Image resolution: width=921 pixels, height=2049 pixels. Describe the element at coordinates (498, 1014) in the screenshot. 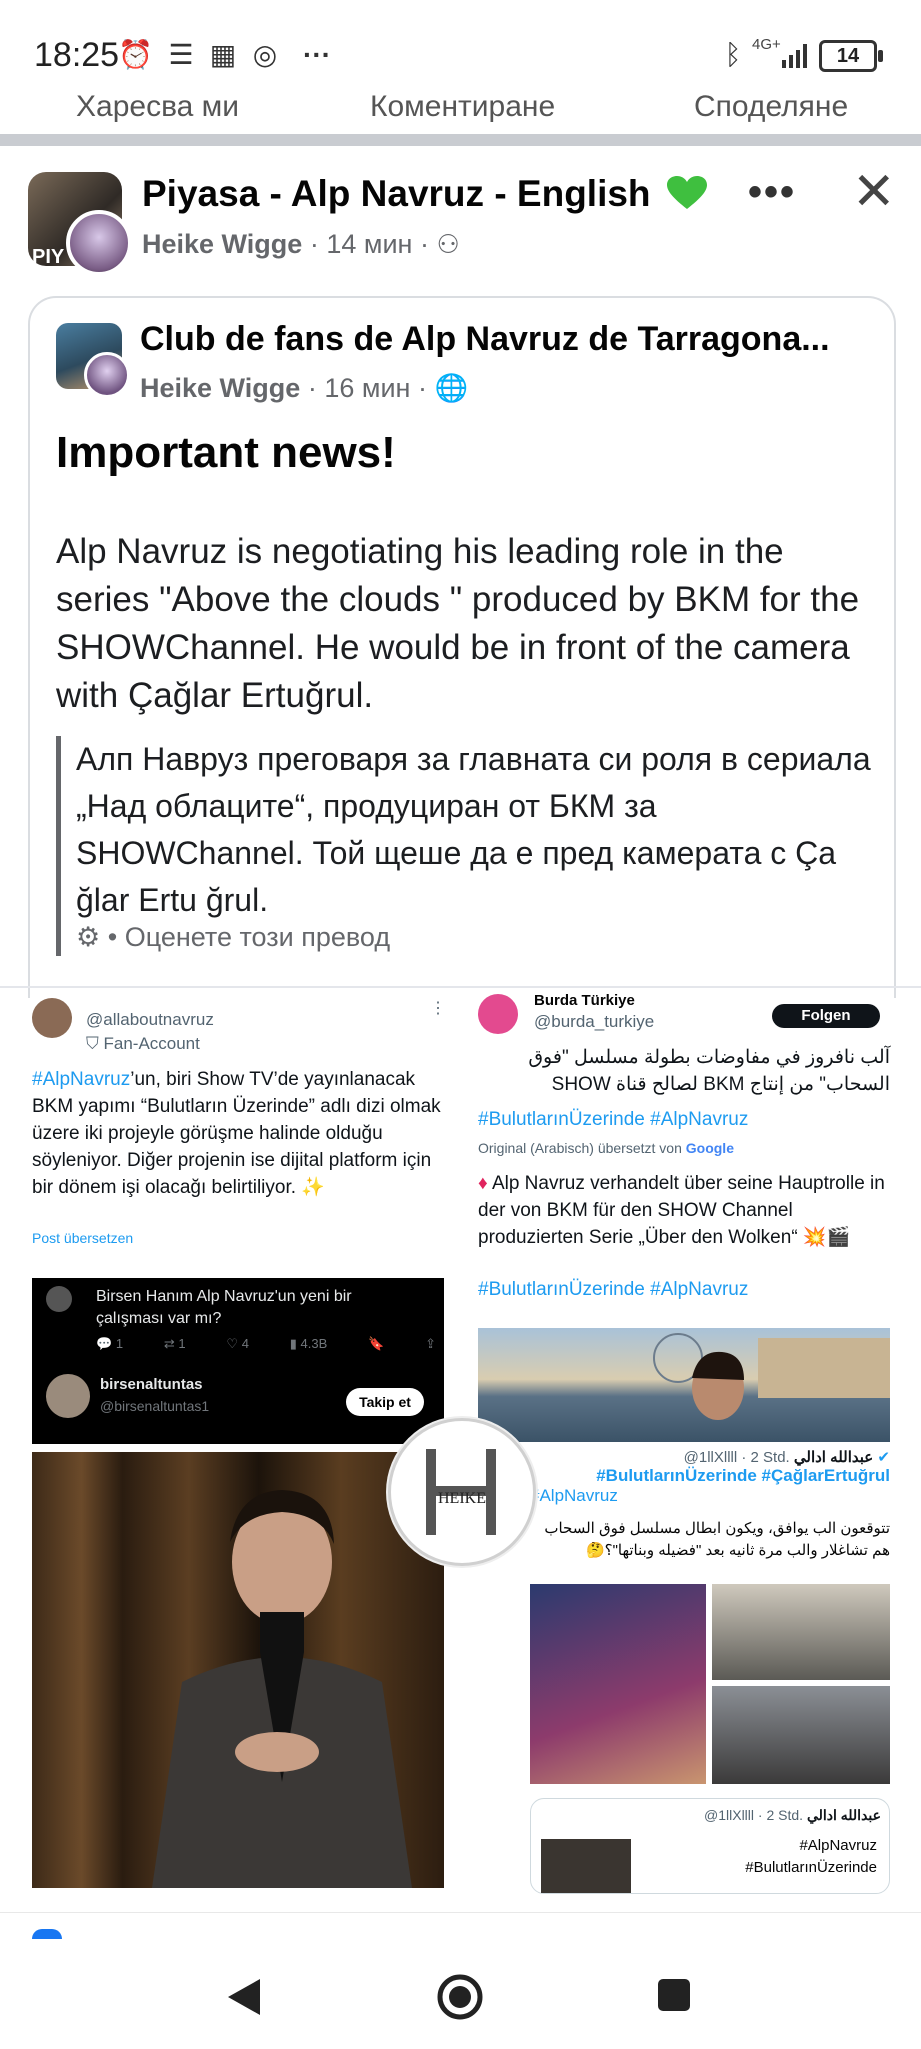

I see `burda-avatar` at that location.